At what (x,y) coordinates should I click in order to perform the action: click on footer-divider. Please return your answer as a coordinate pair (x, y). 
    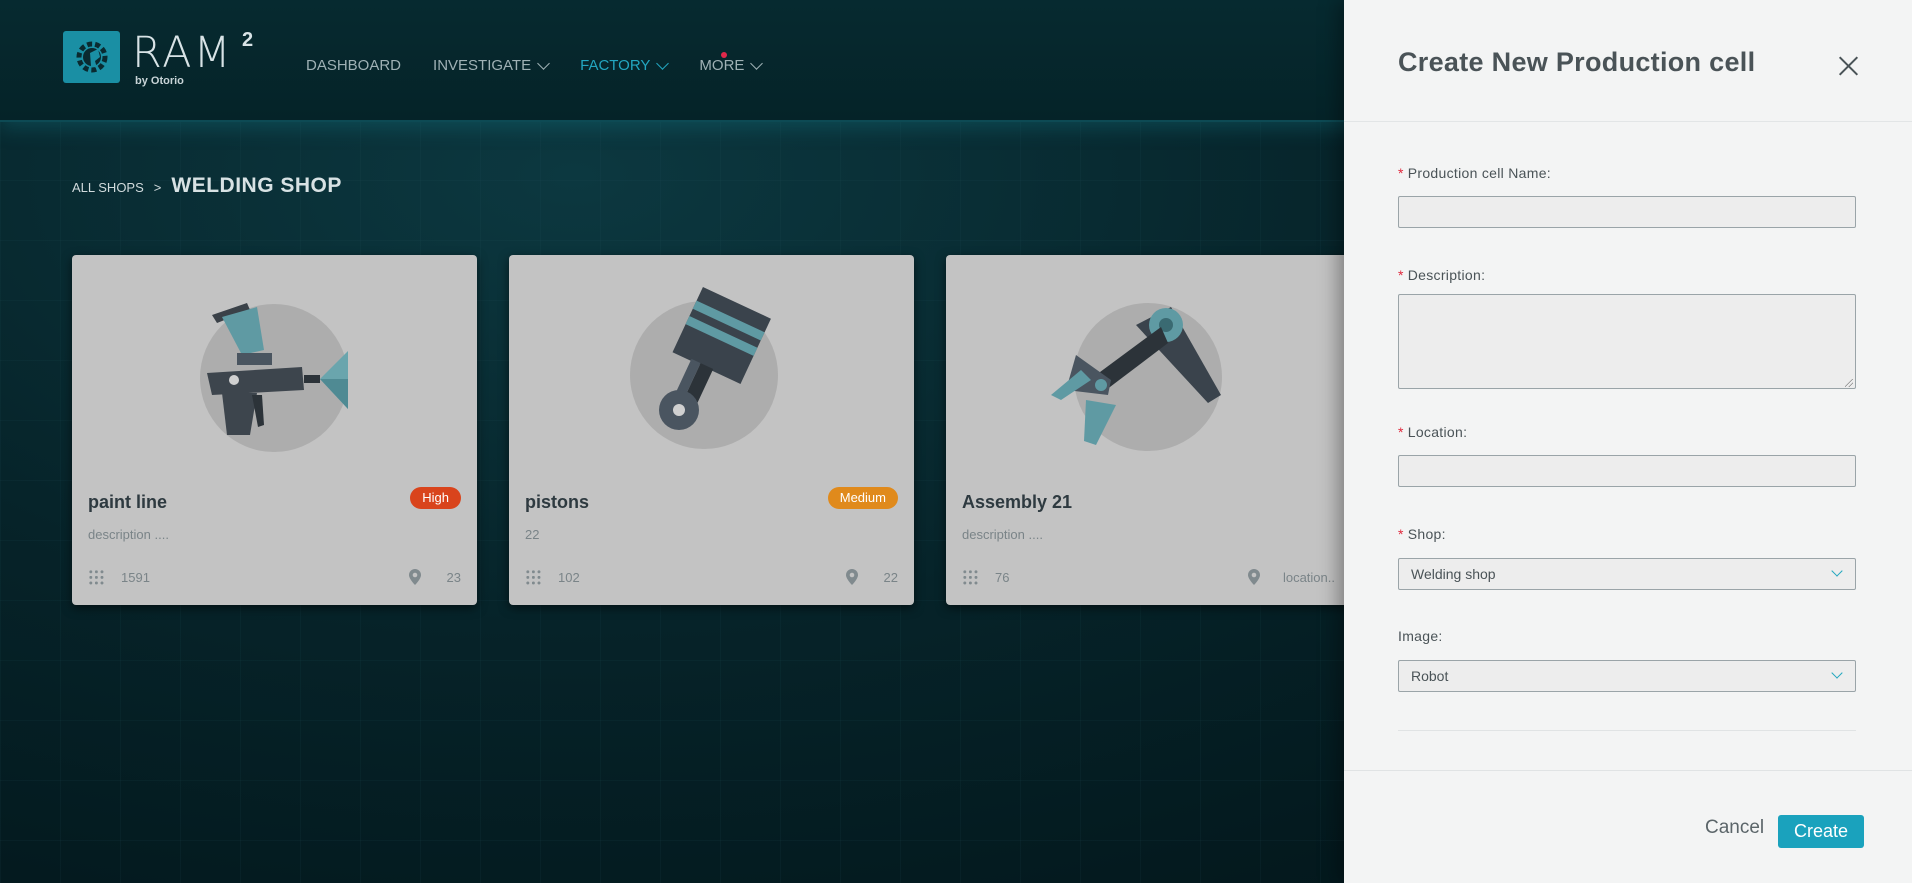
    Looking at the image, I should click on (1628, 770).